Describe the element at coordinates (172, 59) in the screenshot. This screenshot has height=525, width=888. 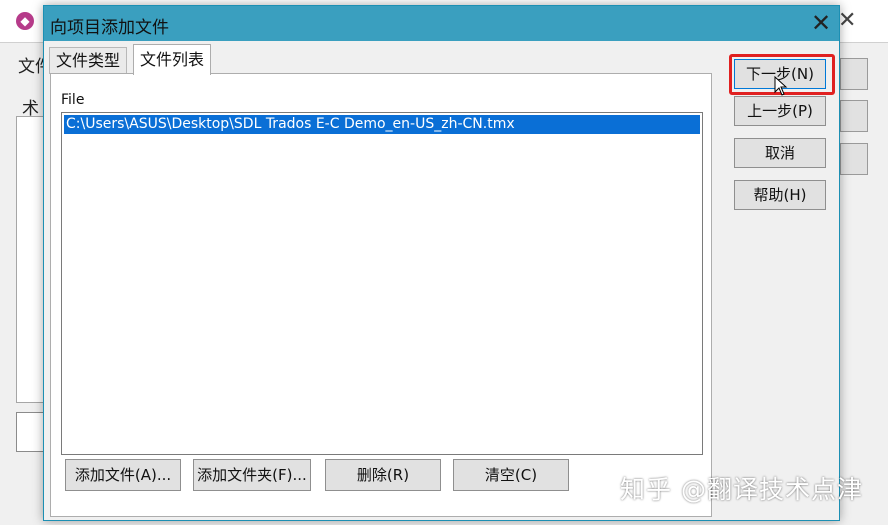
I see `tab-file-list: 文件列表` at that location.